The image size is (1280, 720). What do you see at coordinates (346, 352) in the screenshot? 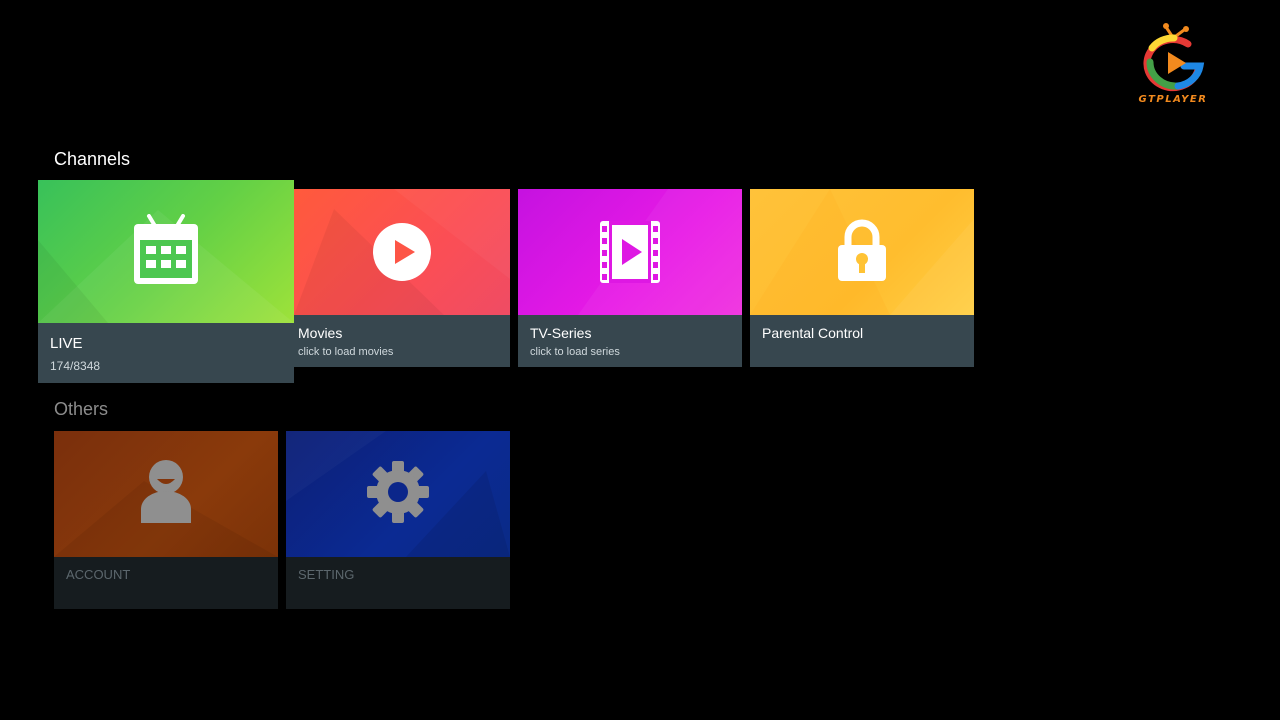
I see `card-subtitle: click to load movies` at bounding box center [346, 352].